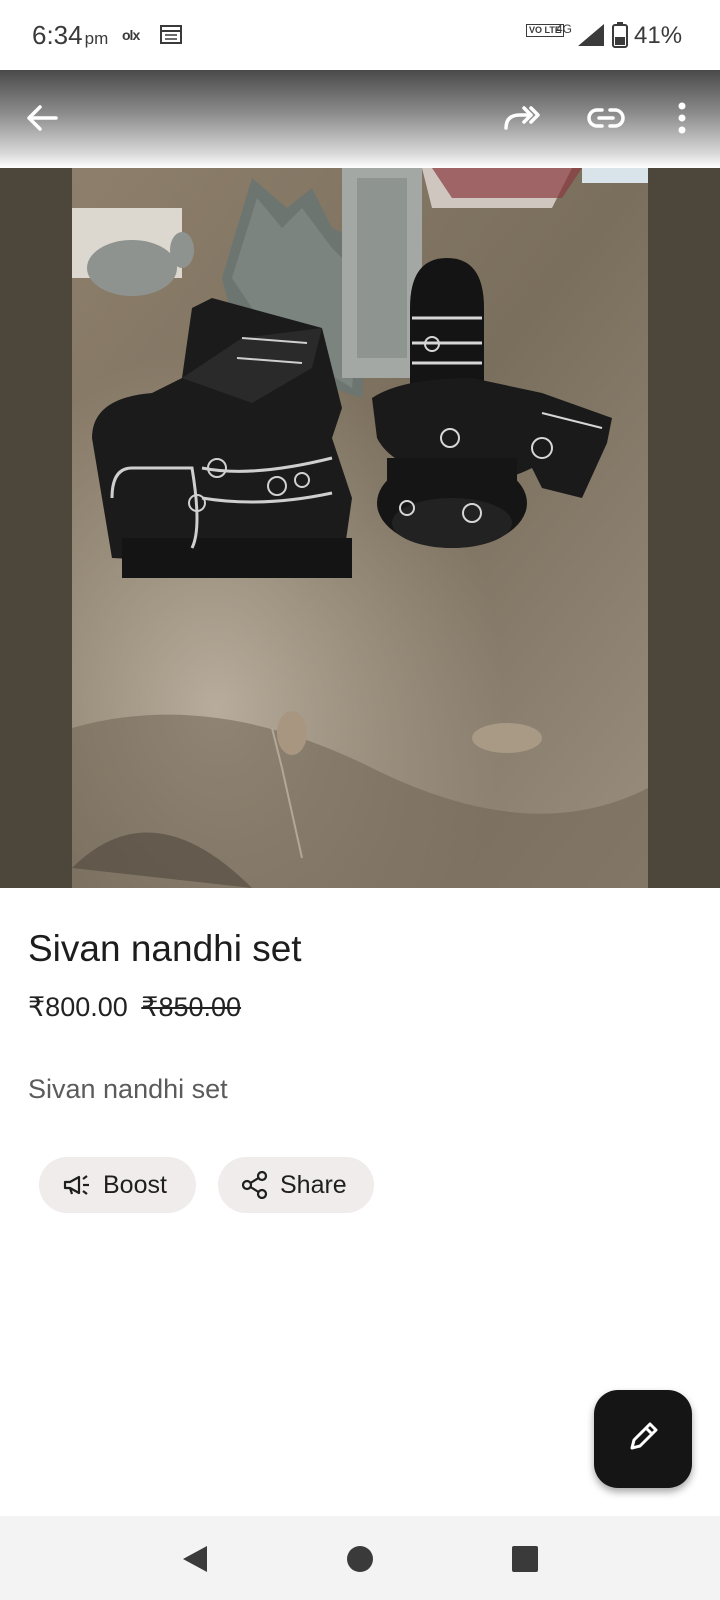  Describe the element at coordinates (77, 1185) in the screenshot. I see `megaphone-icon` at that location.